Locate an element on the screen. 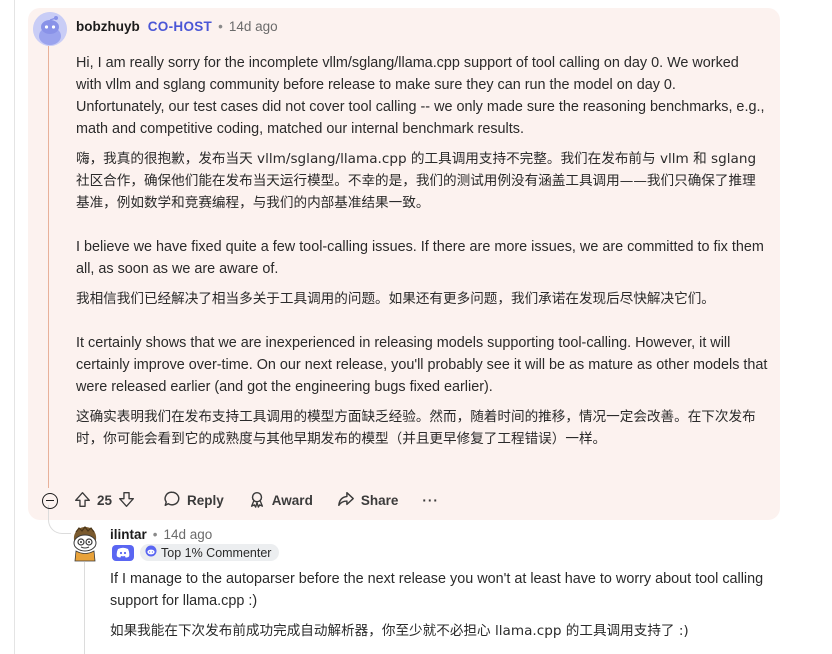  downvote-icon is located at coordinates (126, 501).